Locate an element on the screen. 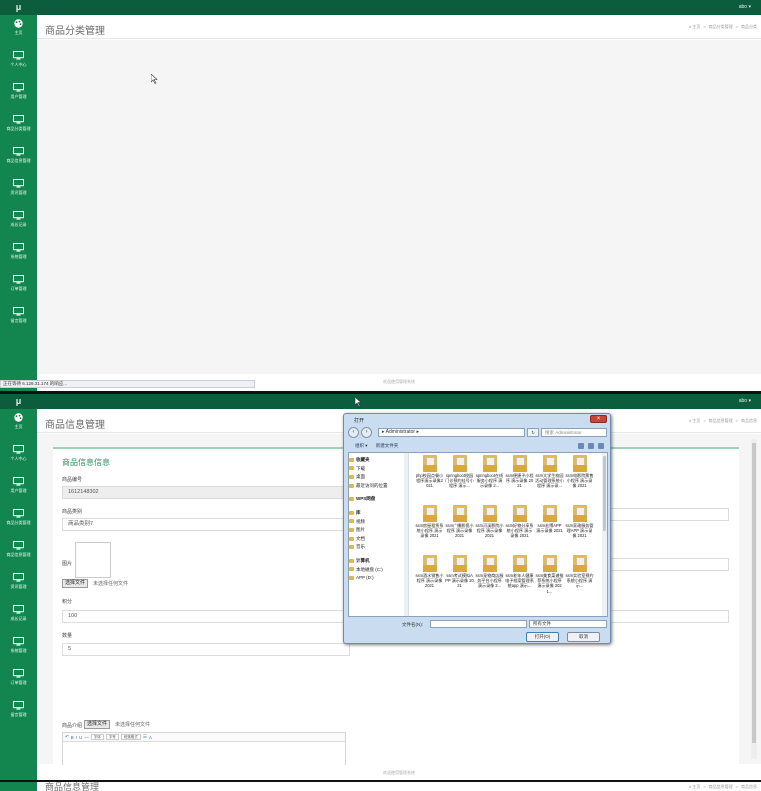 Image resolution: width=761 pixels, height=791 pixels. search-input: 搜索 Administrator is located at coordinates (574, 432).